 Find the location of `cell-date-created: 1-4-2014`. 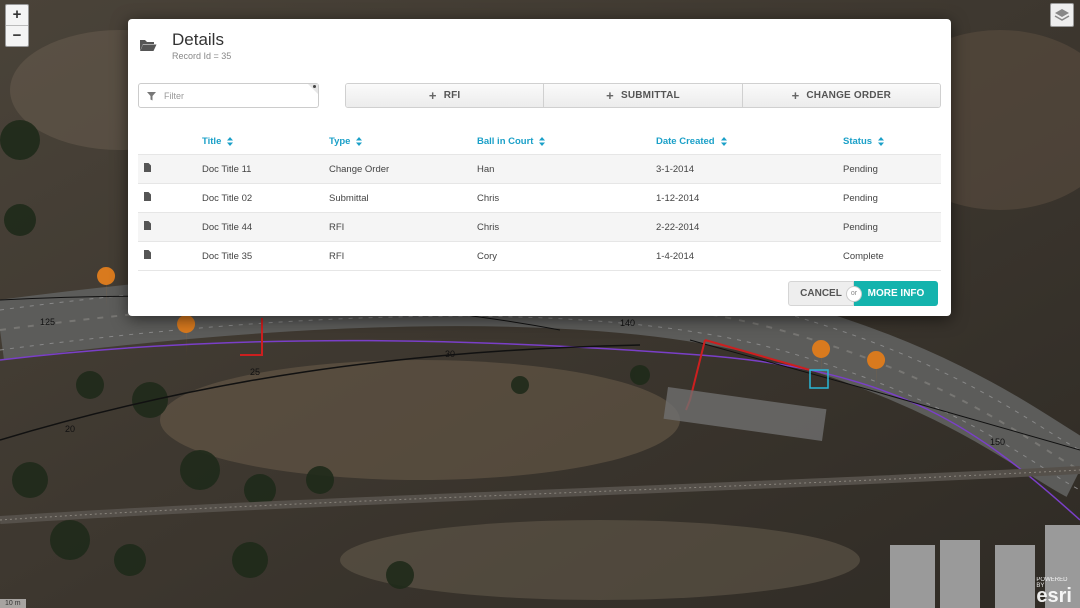

cell-date-created: 1-4-2014 is located at coordinates (748, 256).